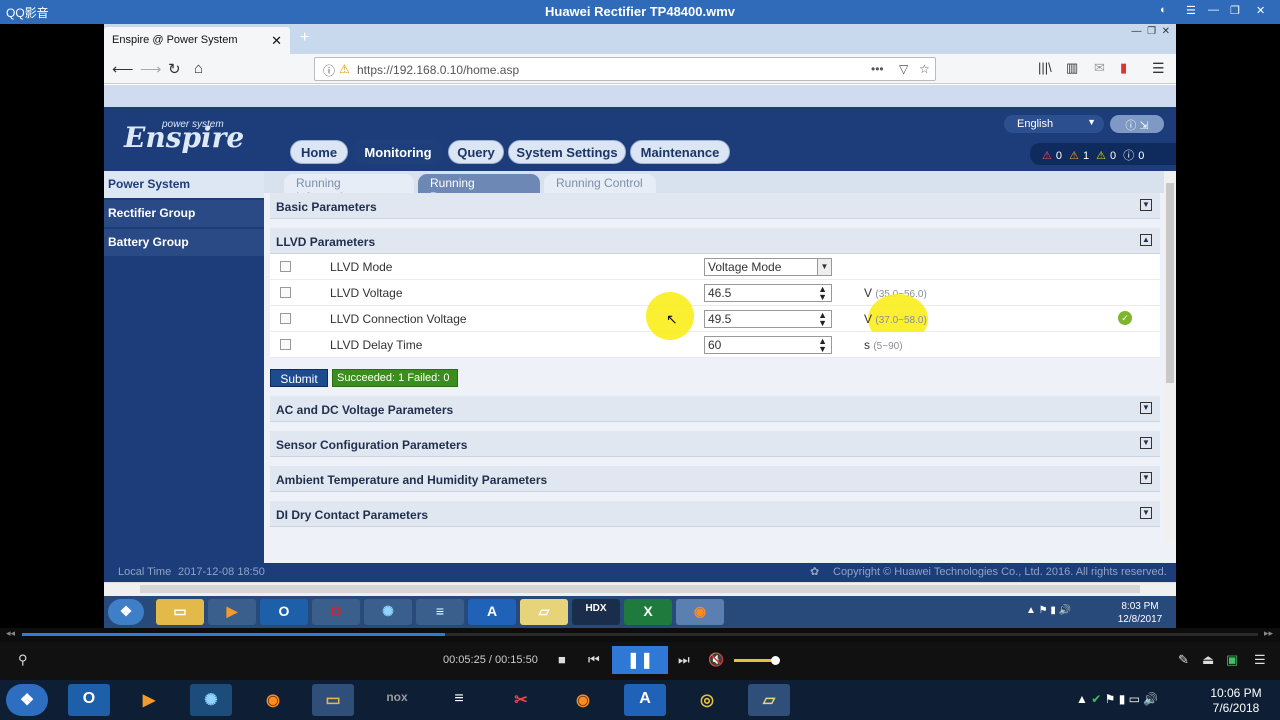 This screenshot has height=720, width=1280. I want to click on tray-icons: ▲ ⚑ ▮ 🔊, so click(1048, 610).